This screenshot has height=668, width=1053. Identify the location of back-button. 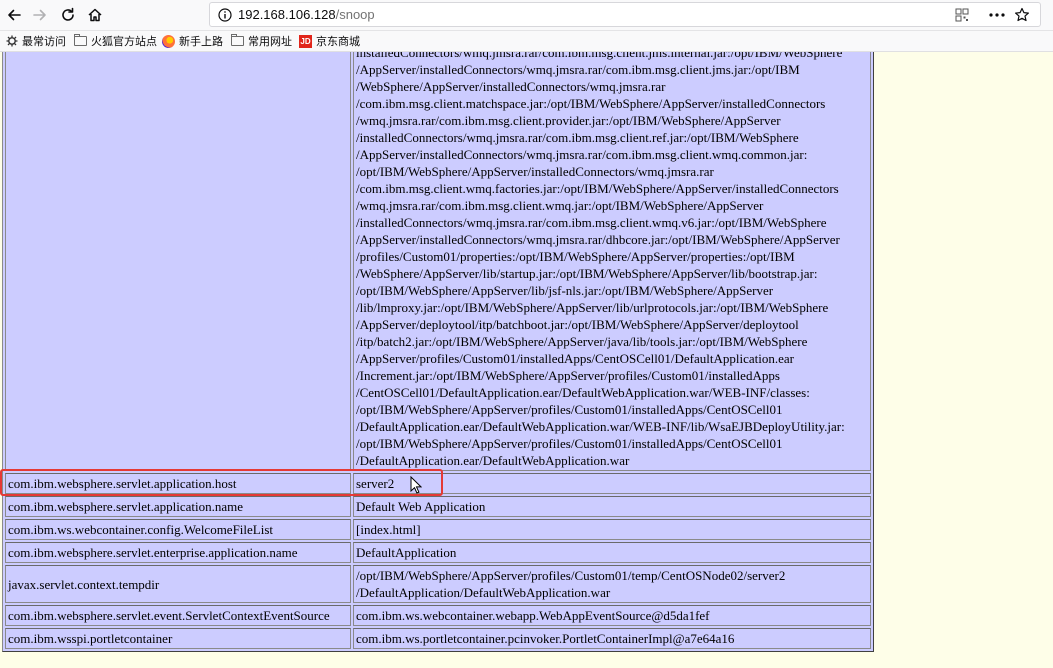
(14, 15).